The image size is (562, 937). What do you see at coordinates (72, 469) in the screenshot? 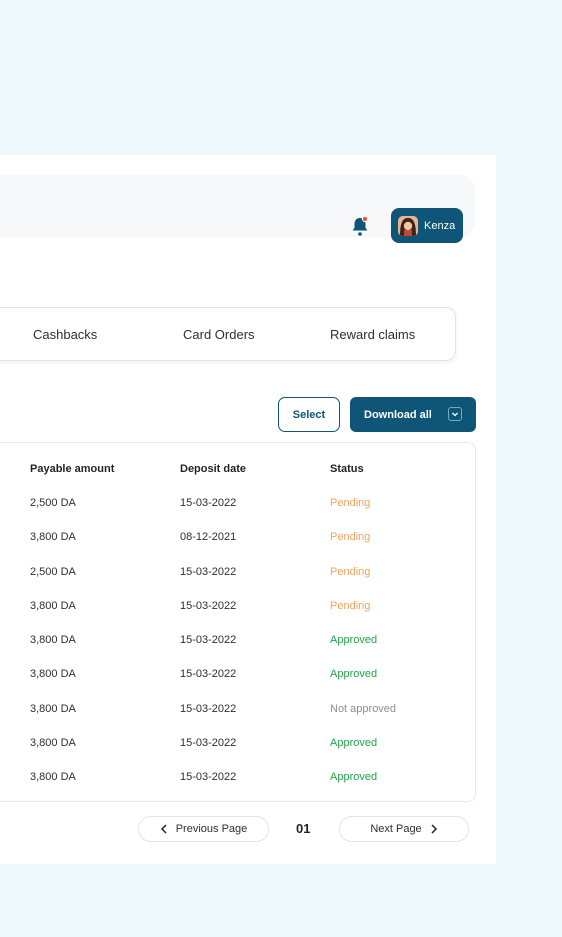
I see `column-header-payable-amount: Payable amount` at bounding box center [72, 469].